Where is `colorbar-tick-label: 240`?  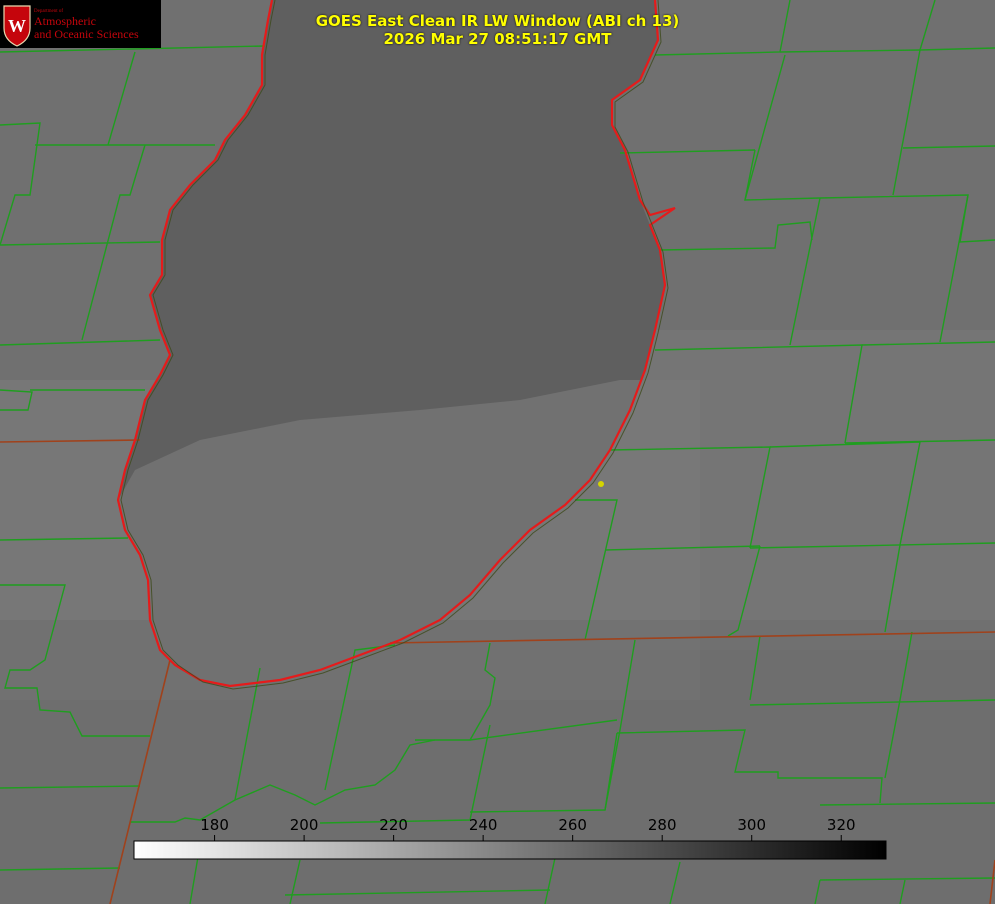 colorbar-tick-label: 240 is located at coordinates (483, 825).